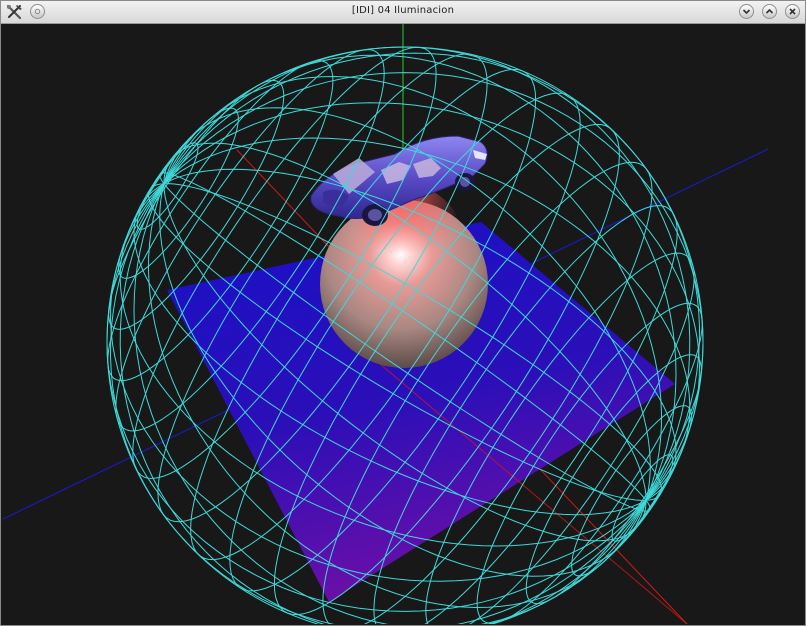 The width and height of the screenshot is (806, 626). I want to click on title-bar: [IDI] 04 Iluminacion, so click(403, 12).